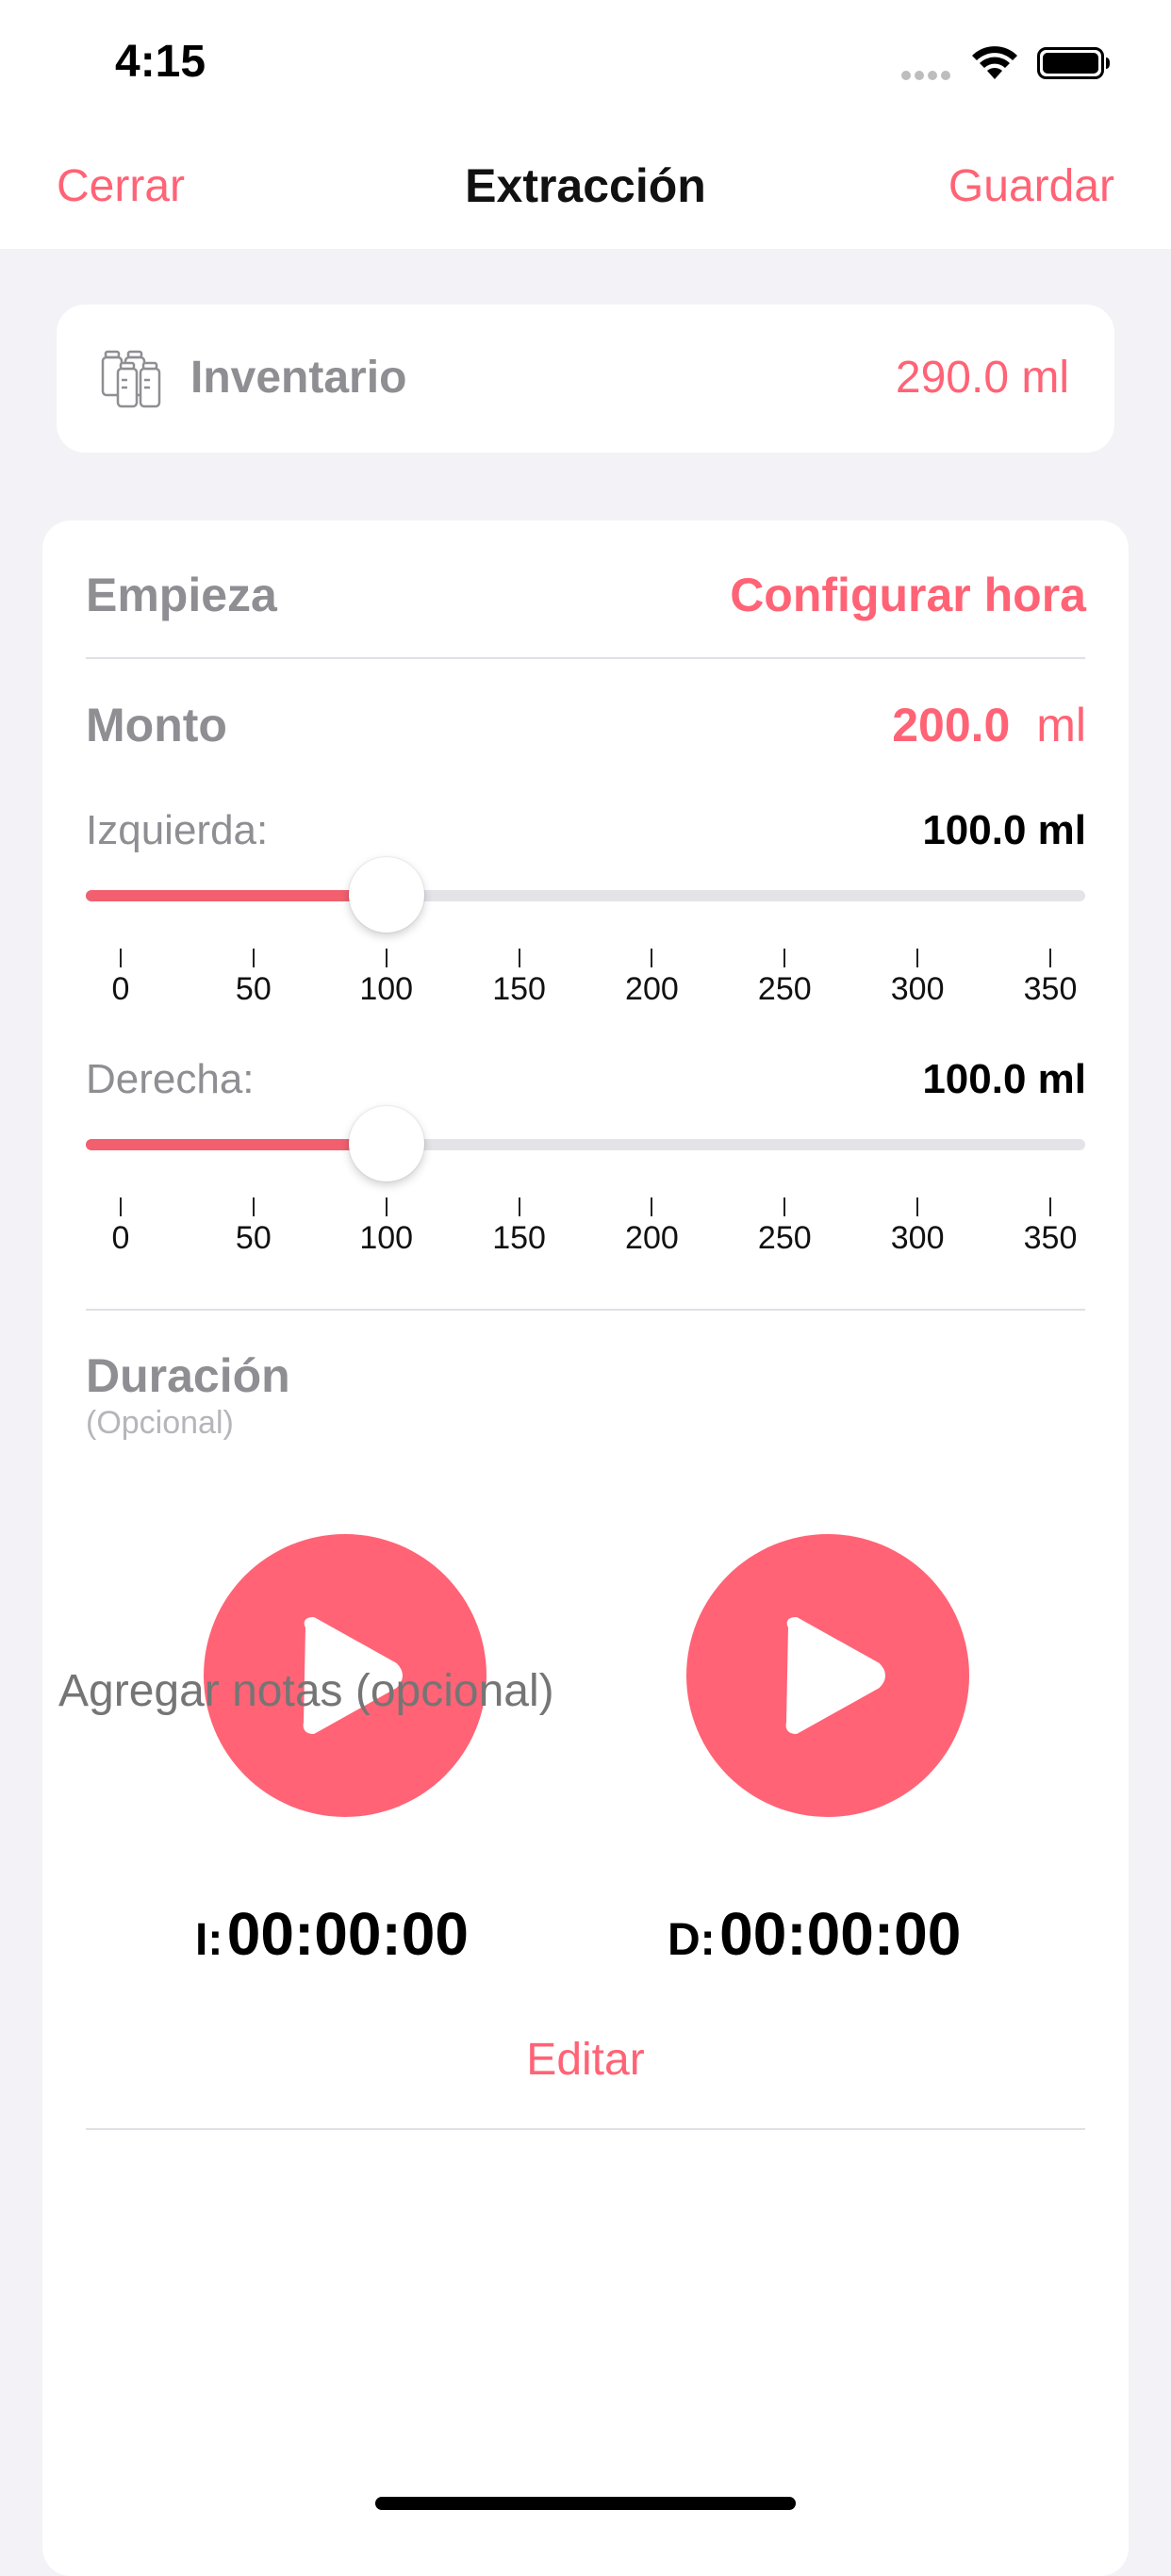  I want to click on right-label: Derecha:, so click(170, 1079).